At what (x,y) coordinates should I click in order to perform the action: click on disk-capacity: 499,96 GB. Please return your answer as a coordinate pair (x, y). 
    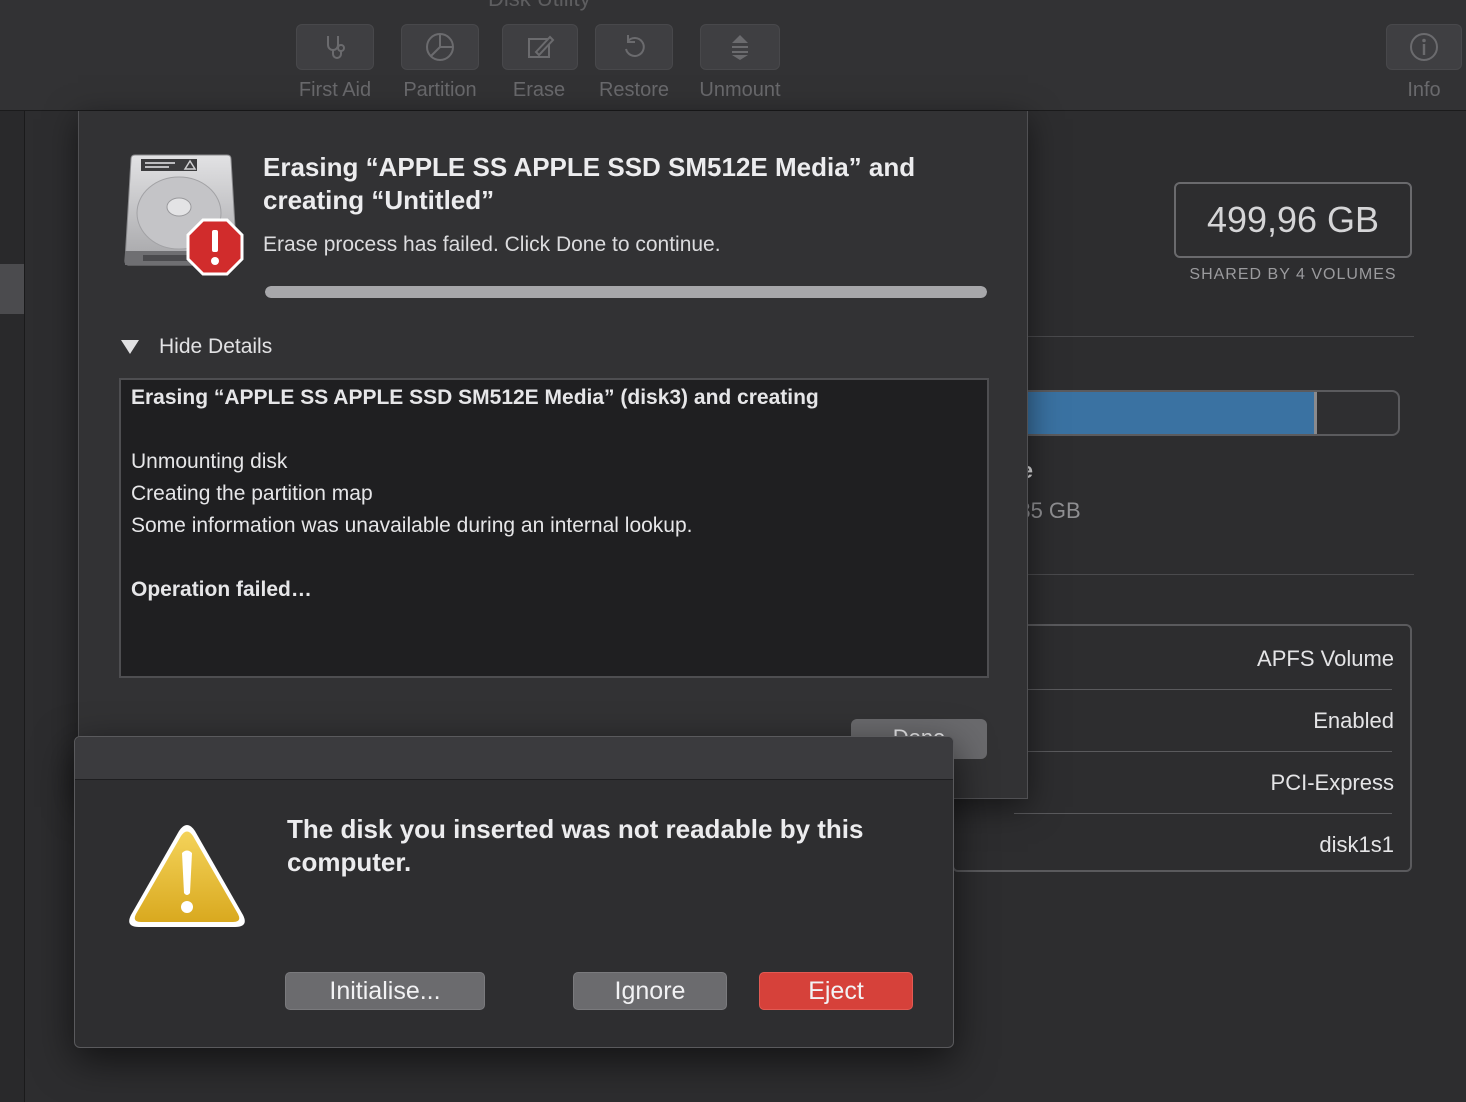
    Looking at the image, I should click on (1293, 220).